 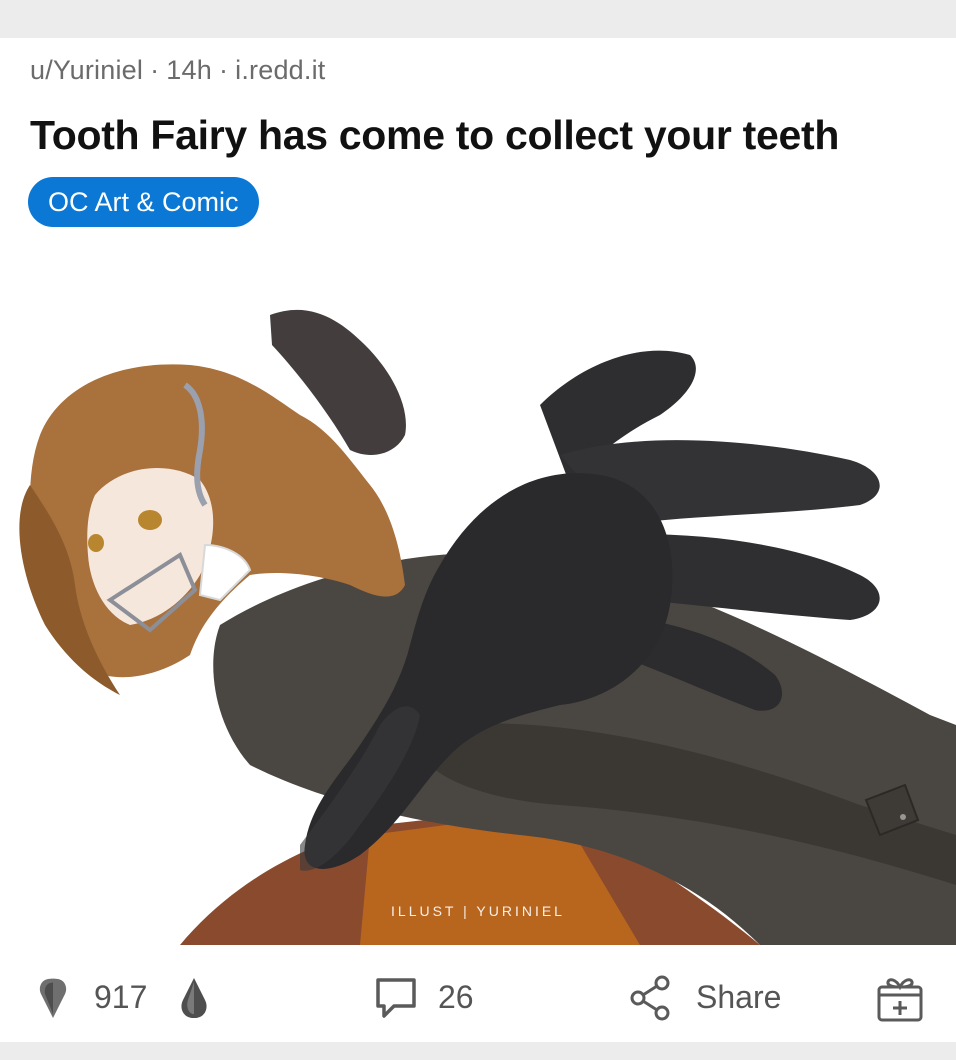 I want to click on comment-bubble-icon, so click(x=396, y=998).